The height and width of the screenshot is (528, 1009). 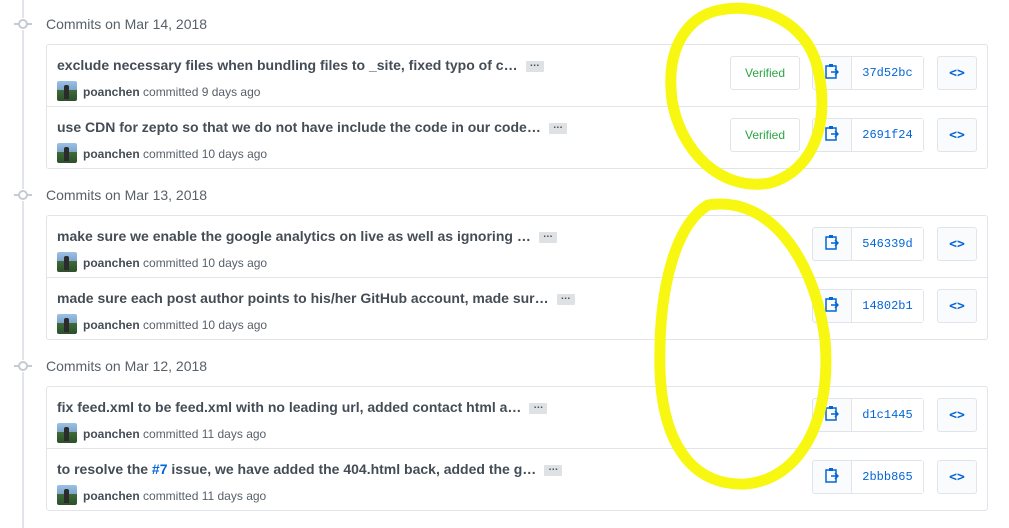 I want to click on commit-meta: poanchen committed 9 days ago, so click(x=158, y=91).